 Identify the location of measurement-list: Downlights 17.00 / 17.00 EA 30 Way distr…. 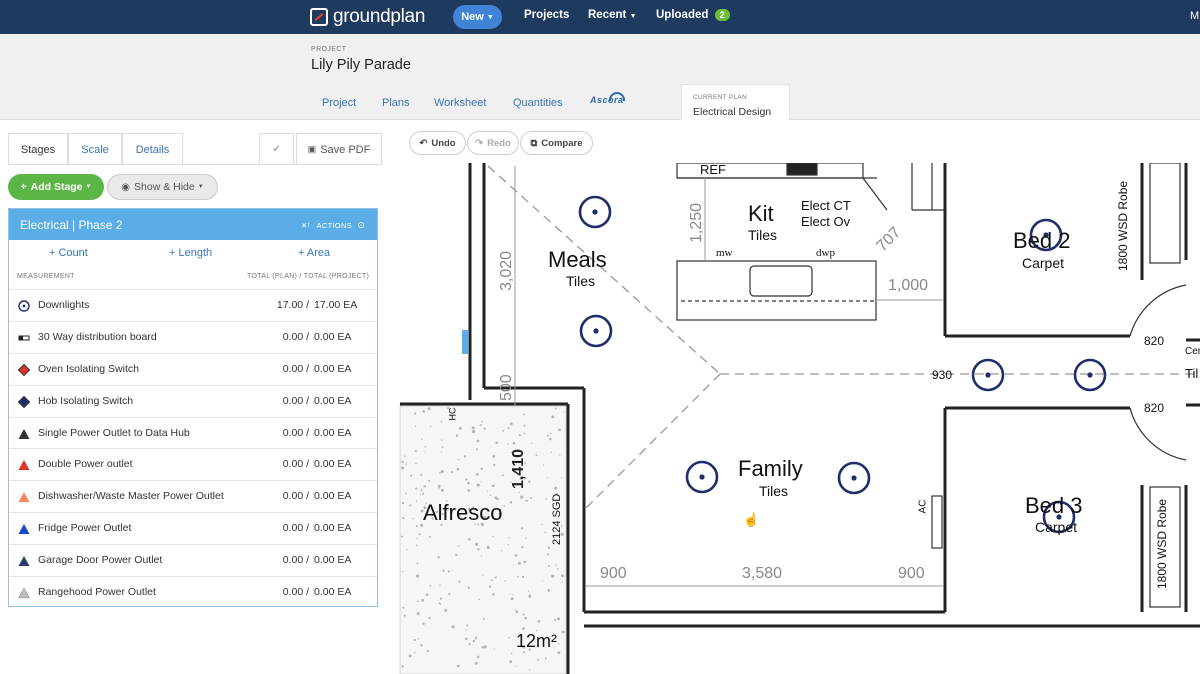
(193, 448).